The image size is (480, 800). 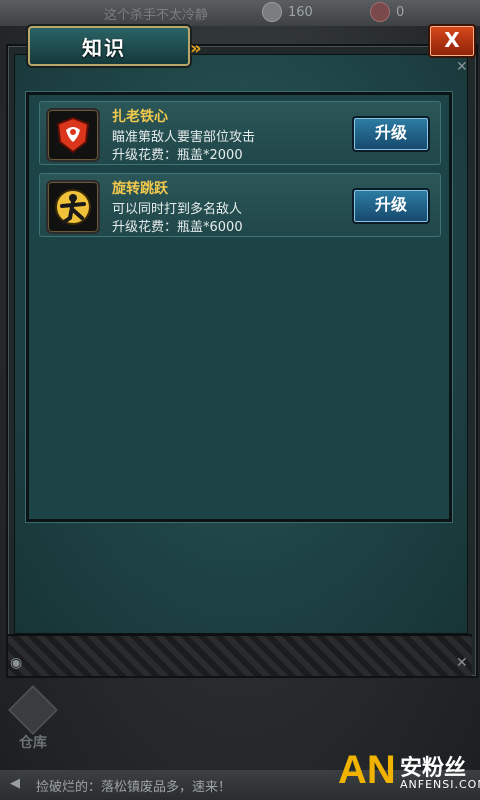 I want to click on spinning-jump-icon, so click(x=73, y=207).